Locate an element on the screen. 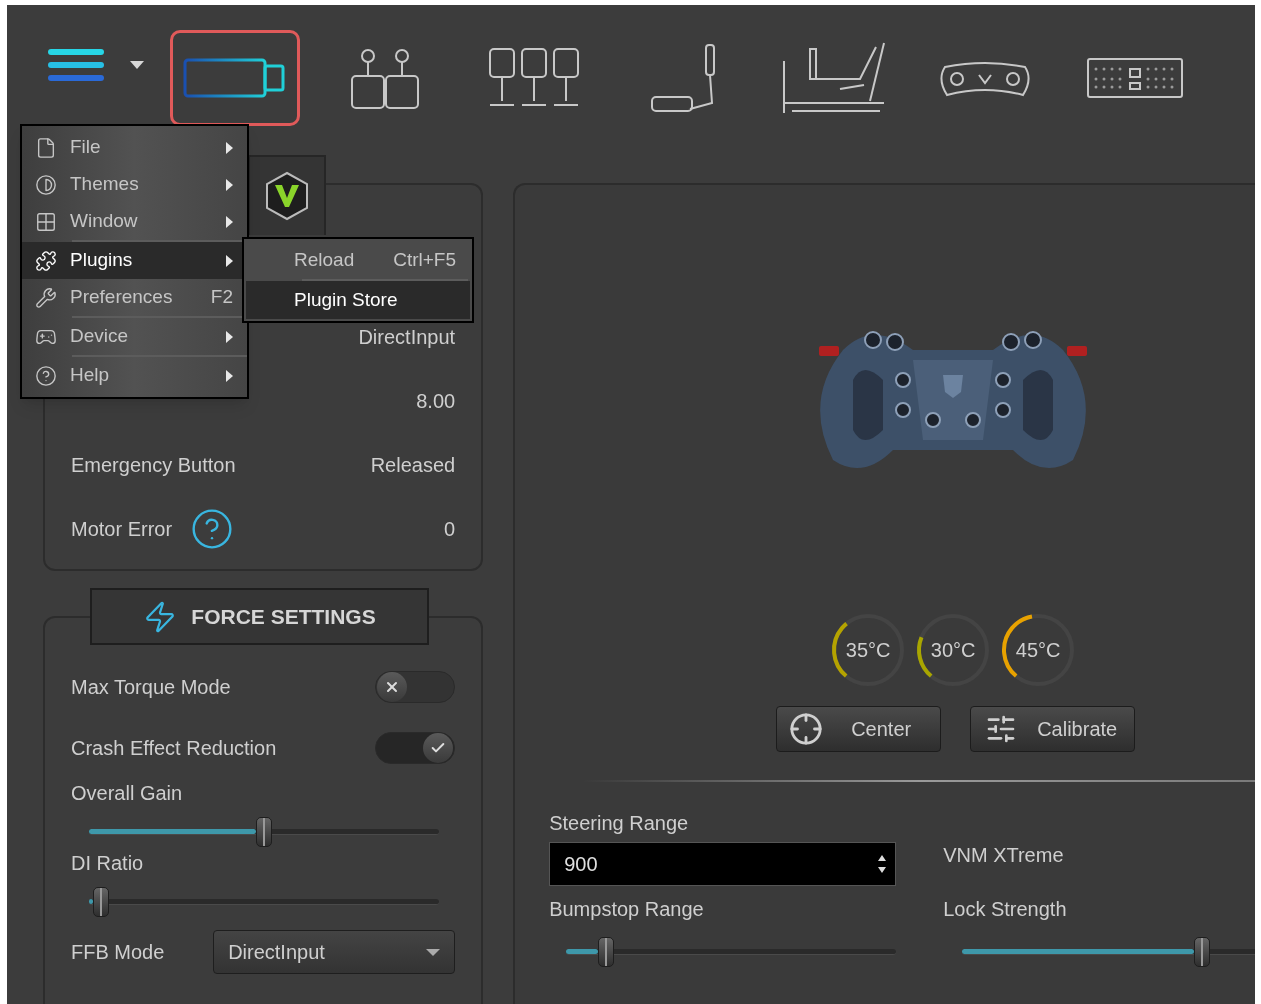  menu-item: Themes is located at coordinates (134, 184).